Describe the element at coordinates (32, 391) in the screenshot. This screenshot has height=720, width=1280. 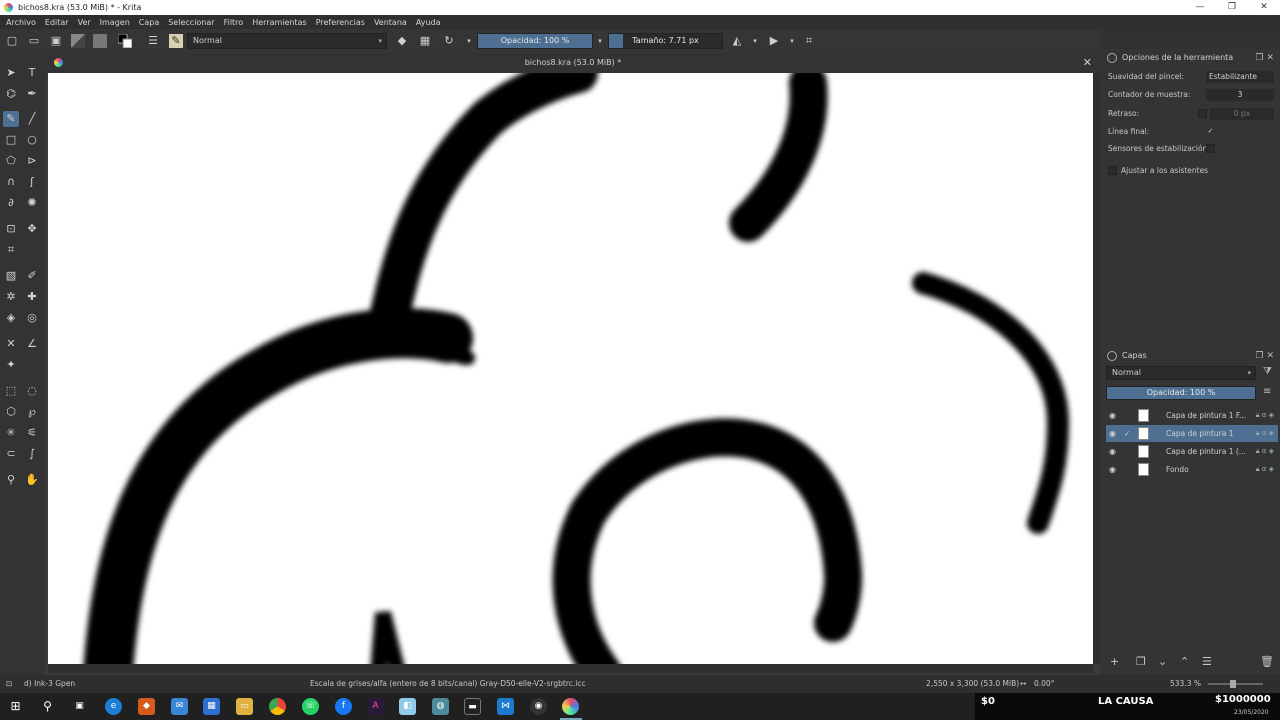
I see `elliptical-selection-tool-icon: ◌` at that location.